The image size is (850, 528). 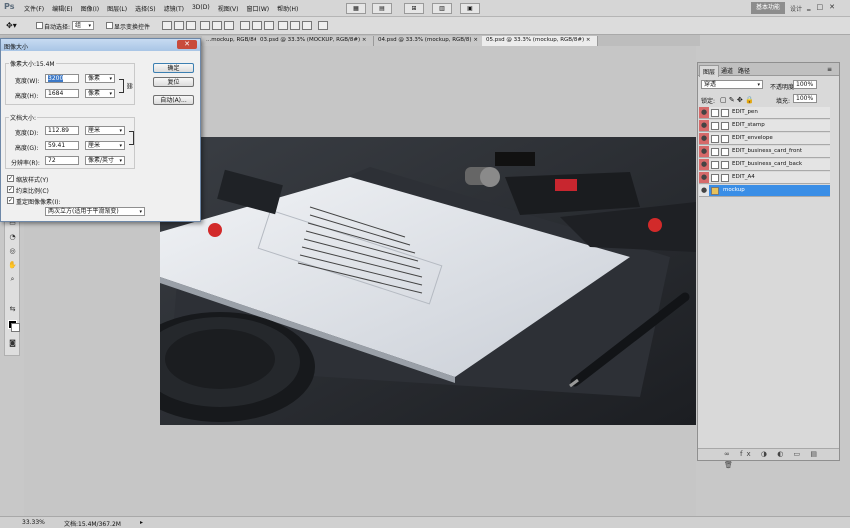 What do you see at coordinates (737, 100) in the screenshot?
I see `lock-icons: ▢ ✎ ✥ 🔒` at bounding box center [737, 100].